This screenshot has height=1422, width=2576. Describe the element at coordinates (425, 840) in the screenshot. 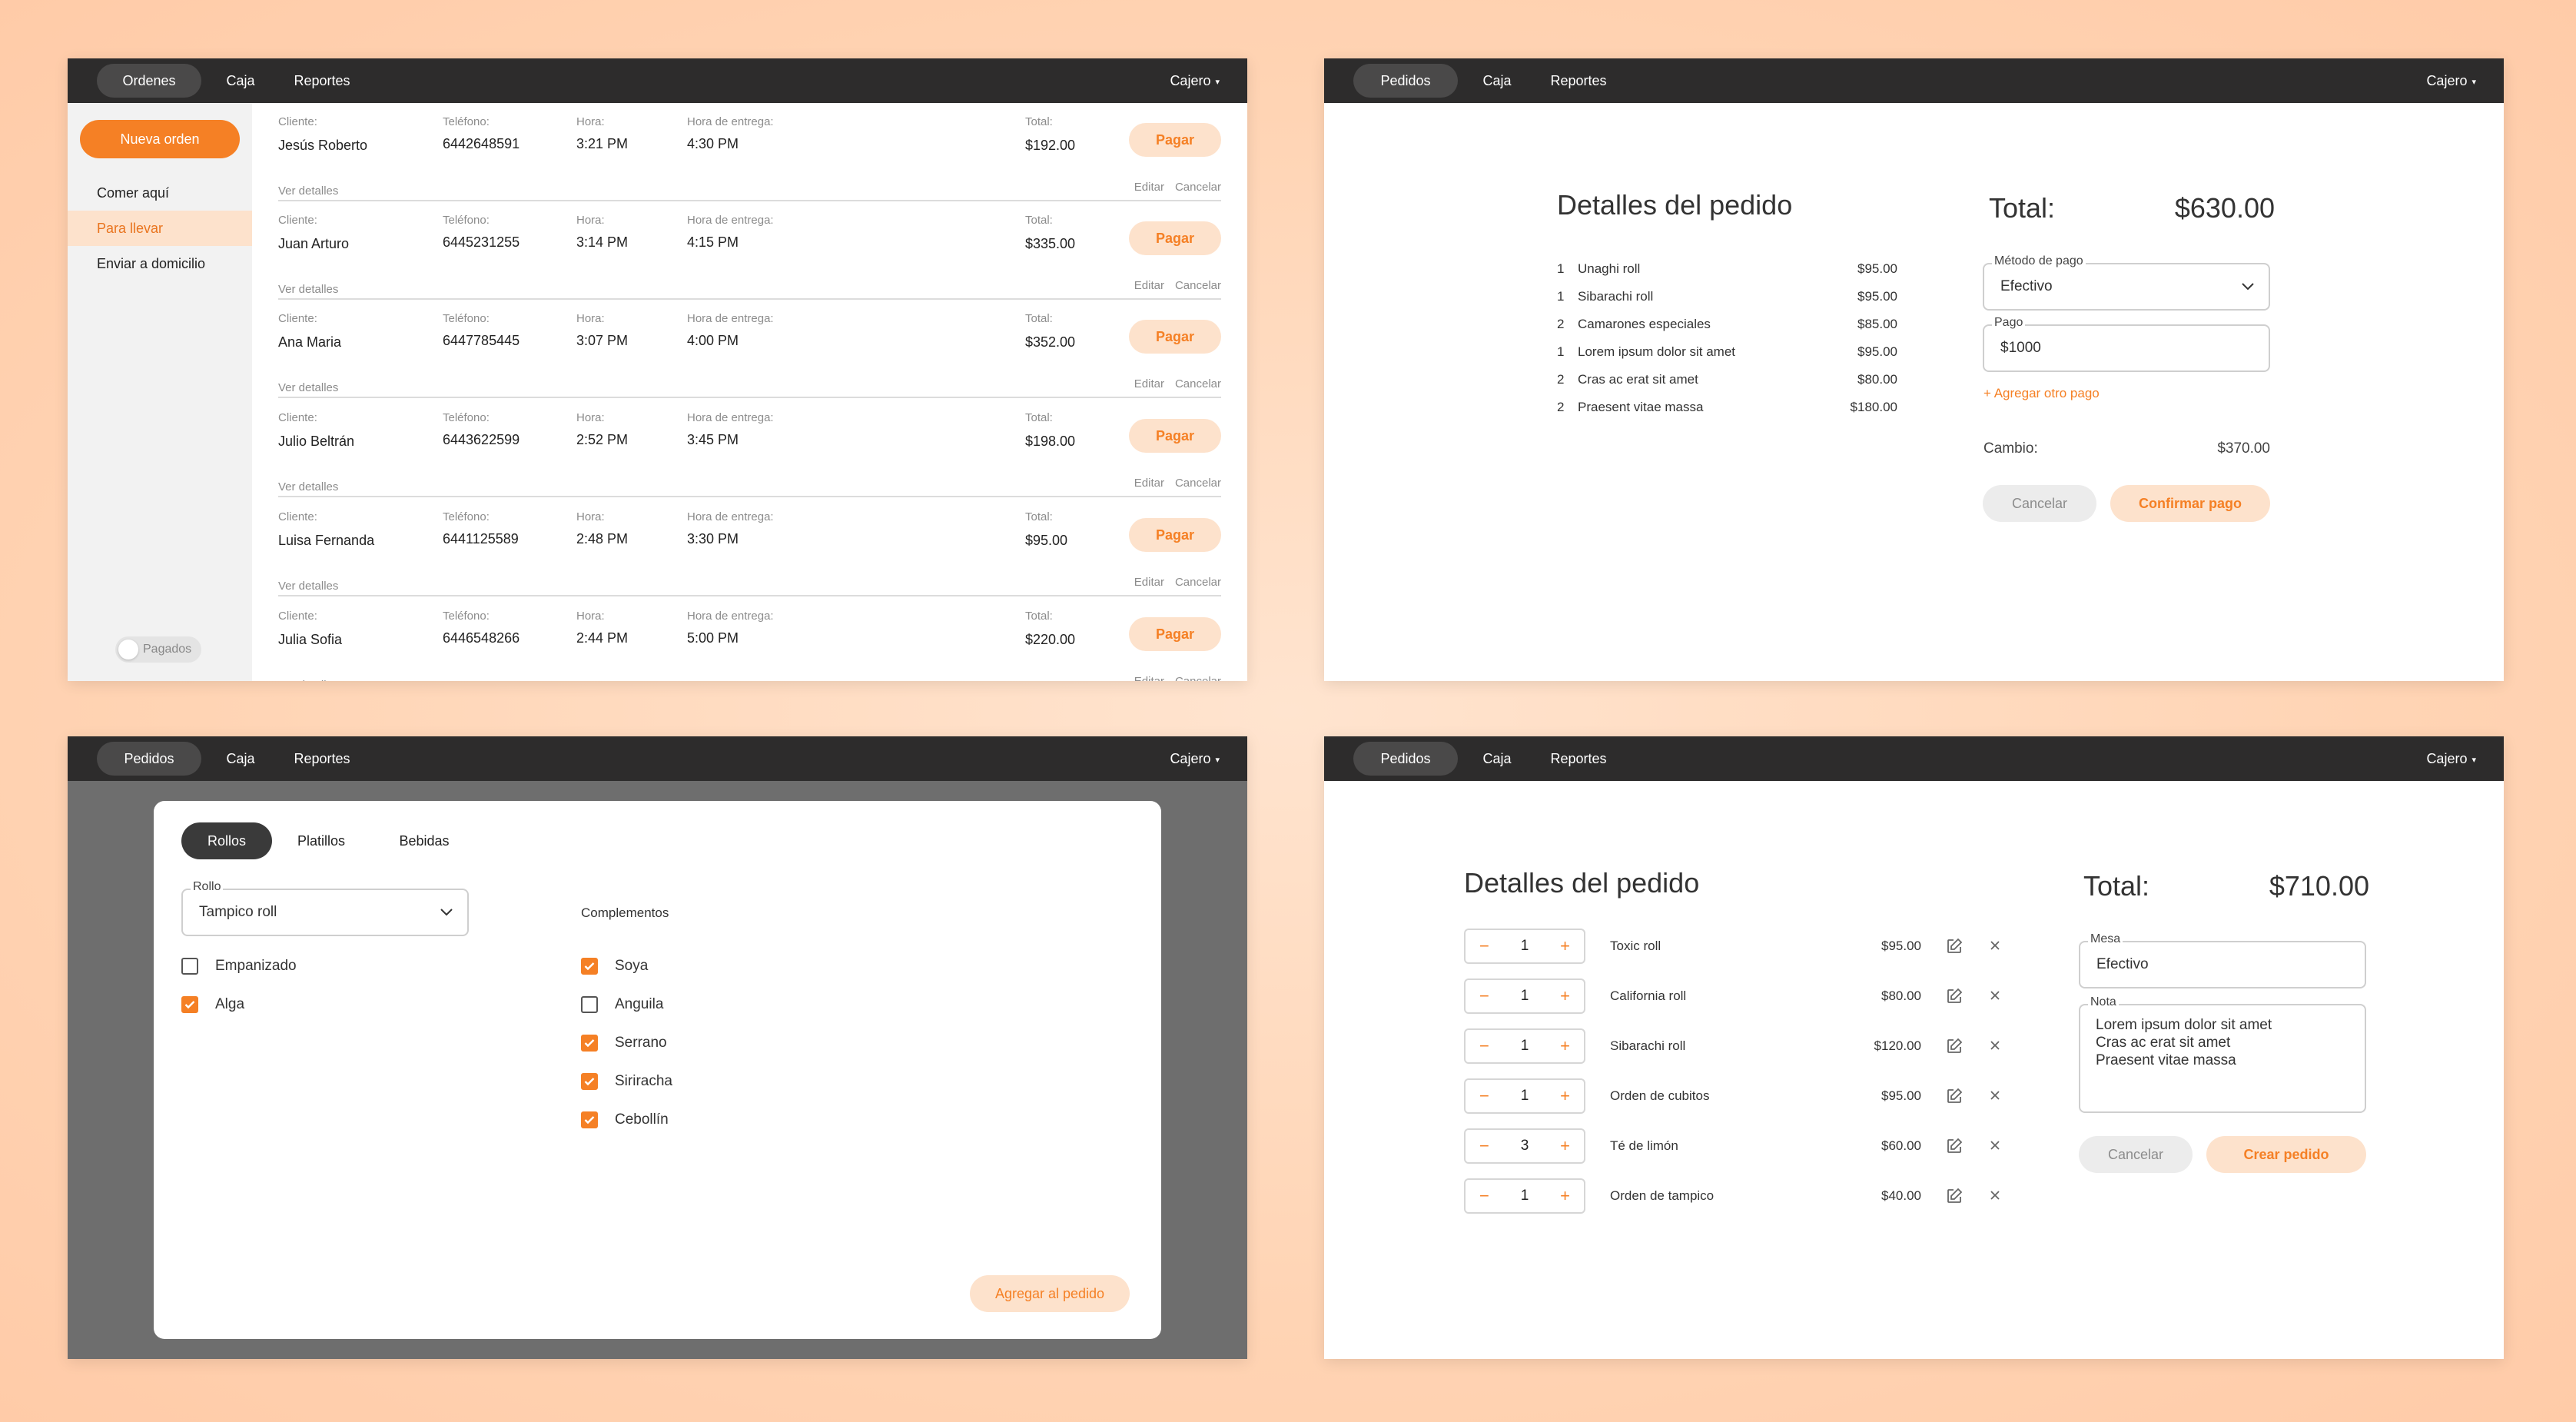

I see `tab-bebidas: Bebidas` at that location.